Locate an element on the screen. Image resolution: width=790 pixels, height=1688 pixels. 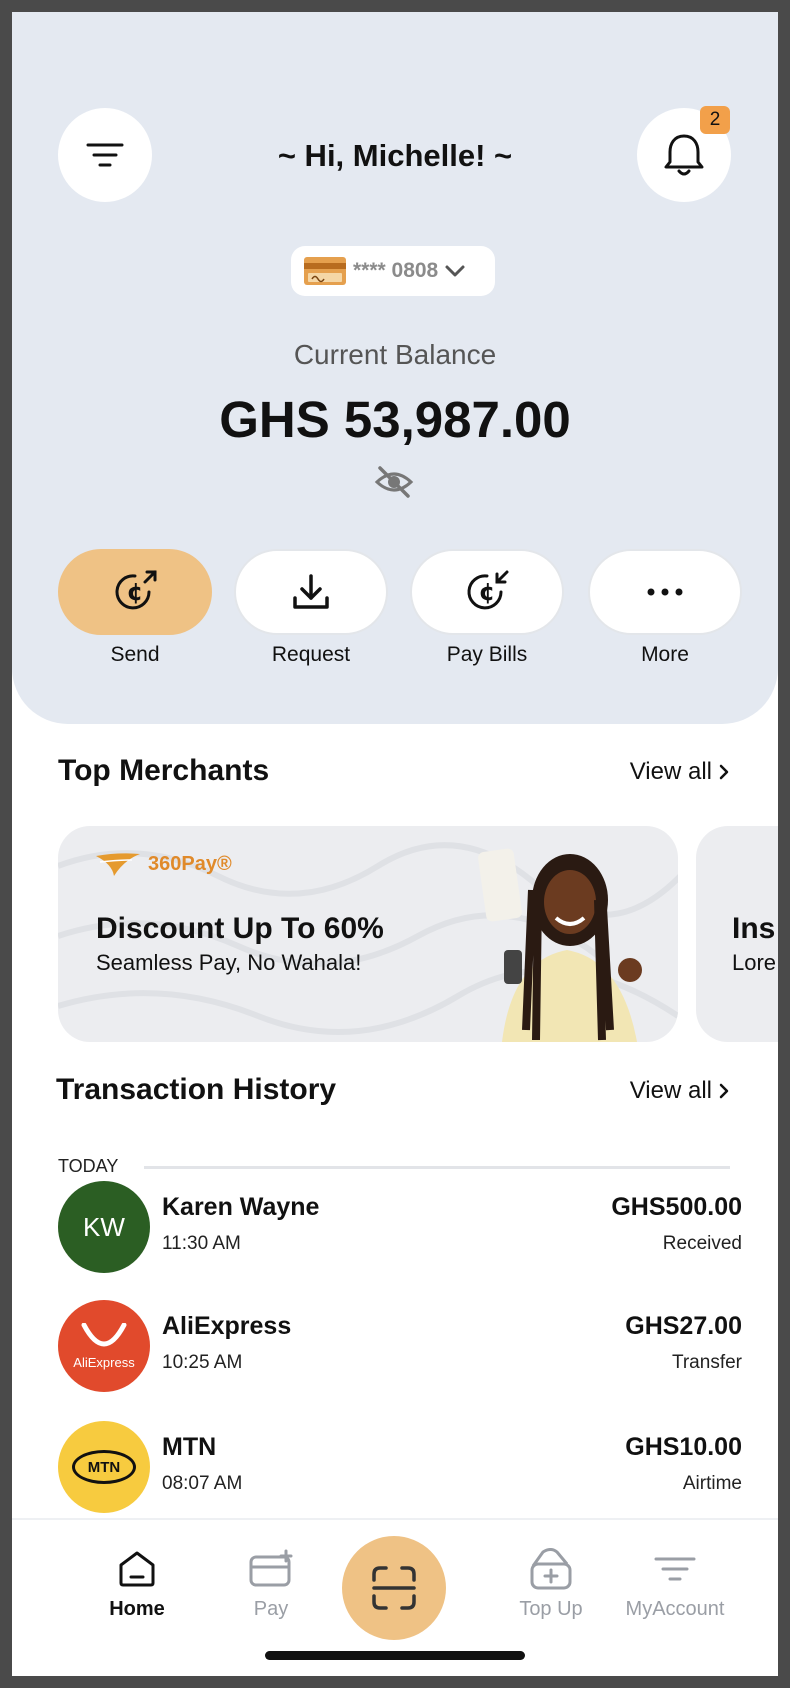
request-button is located at coordinates (311, 592).